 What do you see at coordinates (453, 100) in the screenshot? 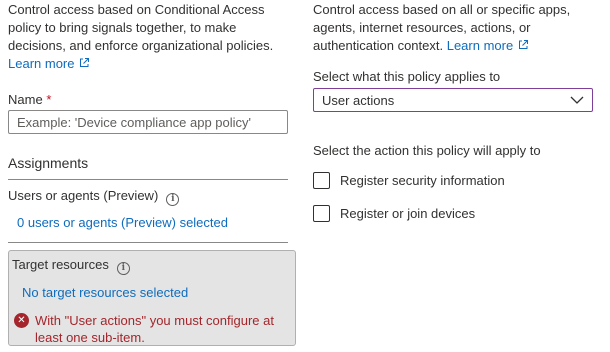
I see `applies-to-dropdown: User actions` at bounding box center [453, 100].